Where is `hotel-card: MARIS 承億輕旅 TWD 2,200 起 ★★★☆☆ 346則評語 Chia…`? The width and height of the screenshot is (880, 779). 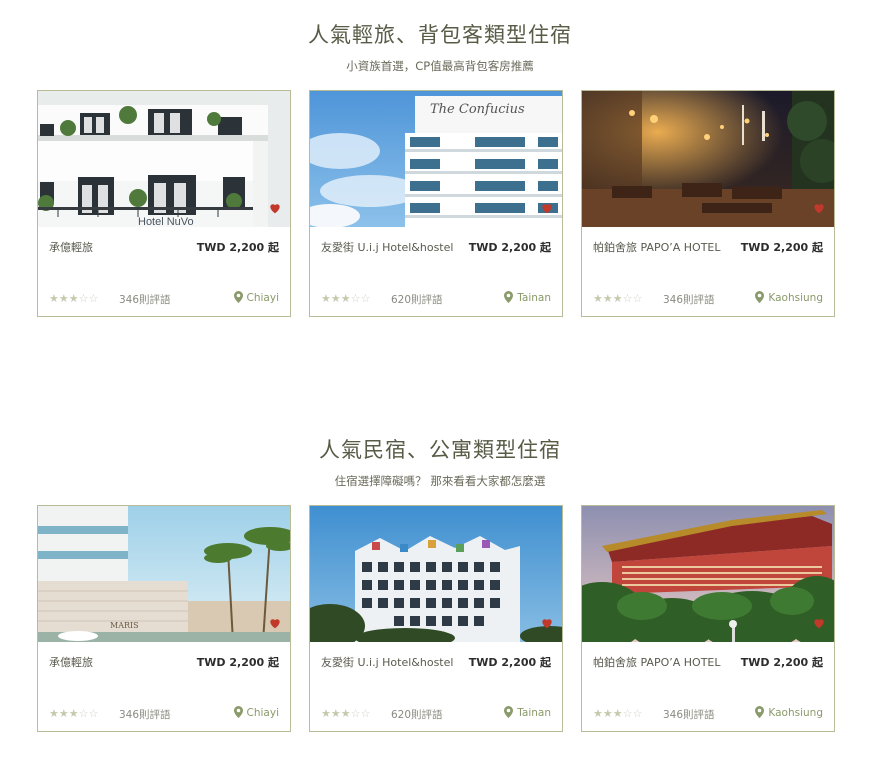 hotel-card: MARIS 承億輕旅 TWD 2,200 起 ★★★☆☆ 346則評語 Chia… is located at coordinates (164, 618).